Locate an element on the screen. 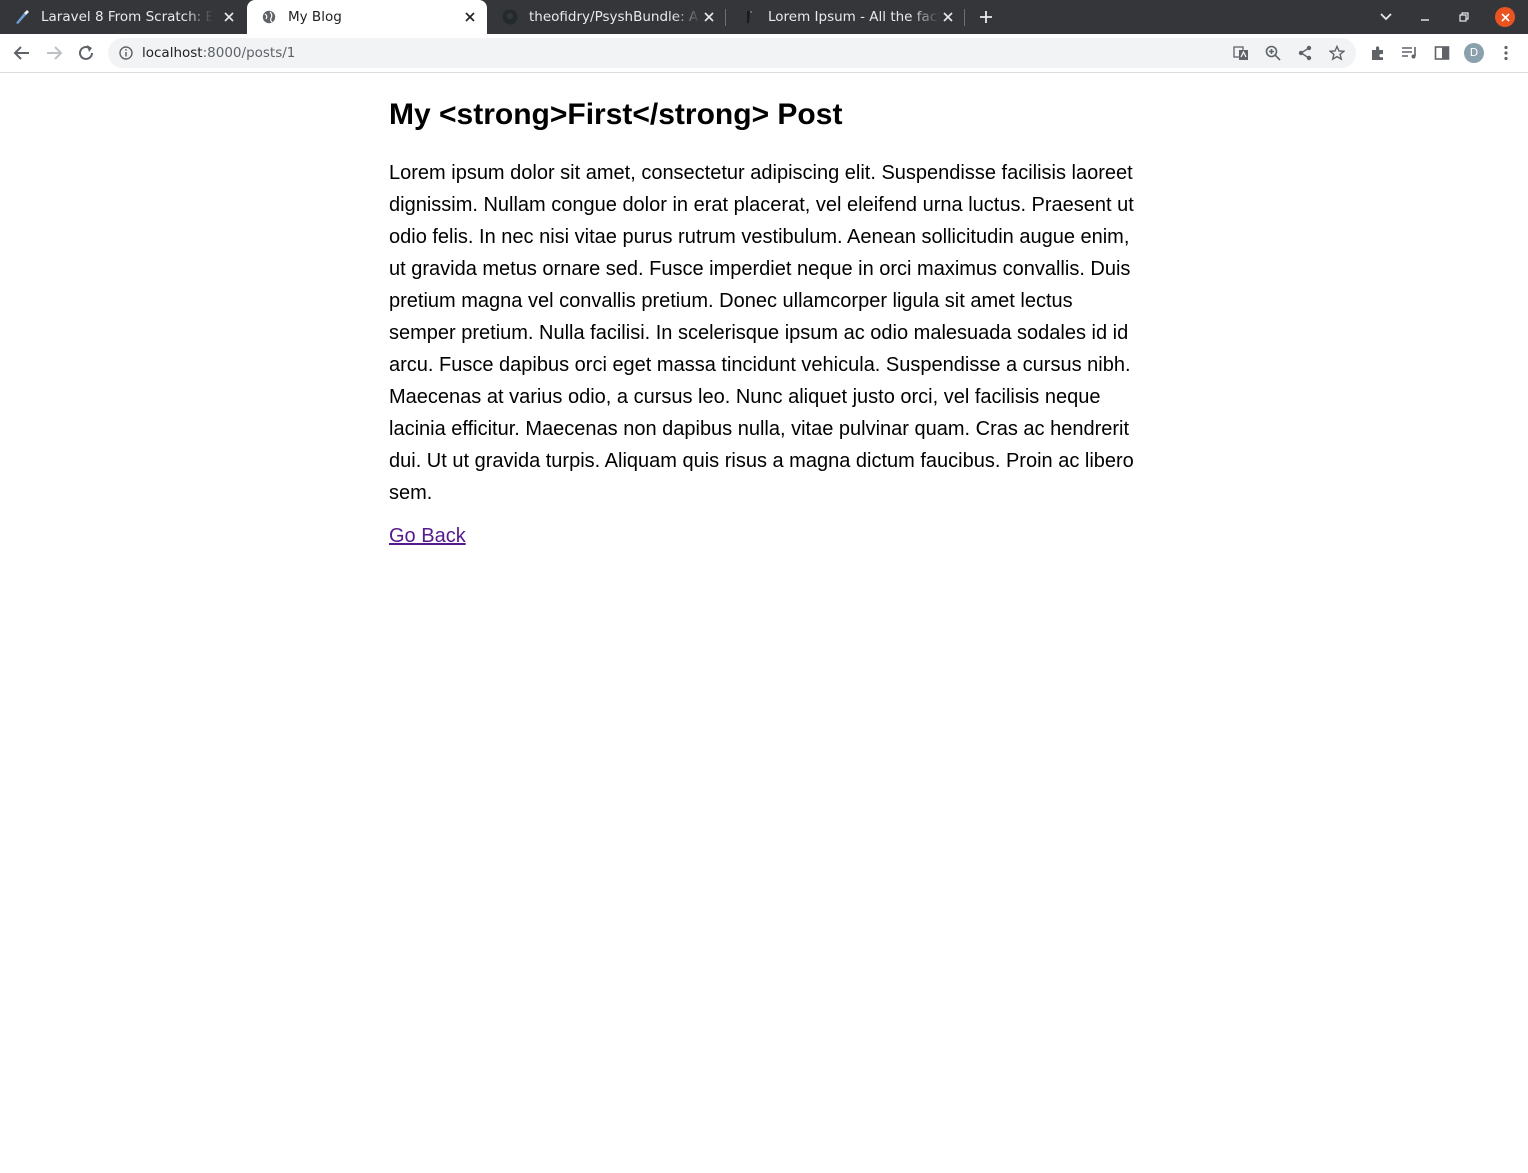  close-window-button is located at coordinates (1505, 17).